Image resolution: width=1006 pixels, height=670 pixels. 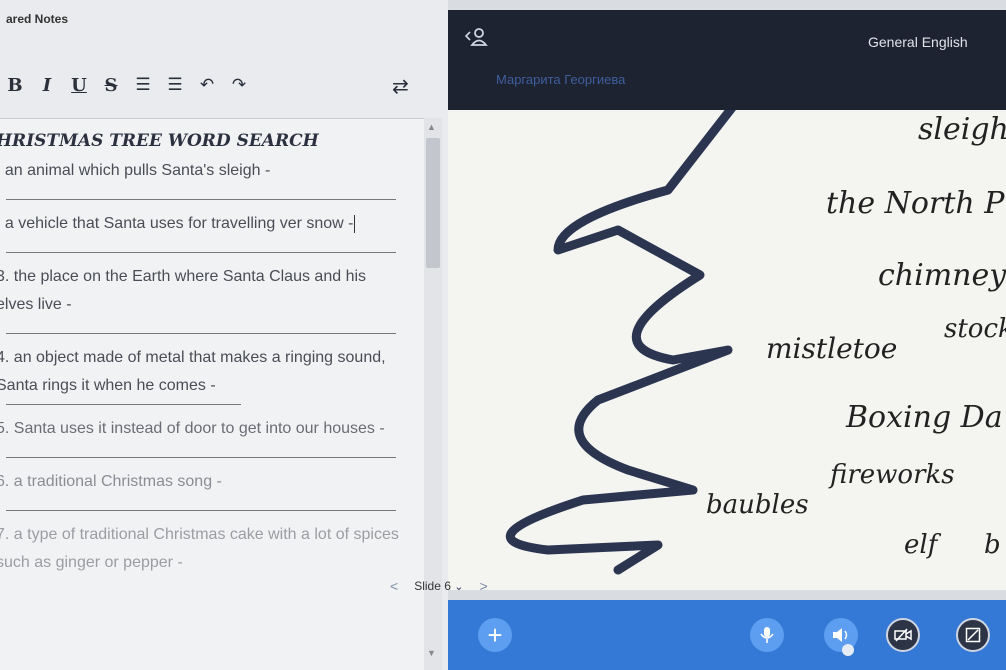 I want to click on scroll-up-icon: ▲, so click(x=431, y=127).